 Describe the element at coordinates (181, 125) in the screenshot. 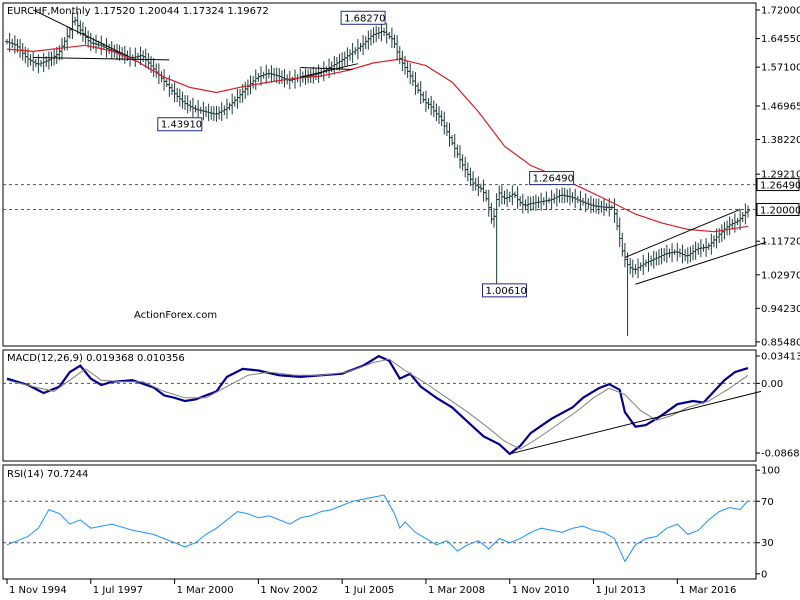

I see `annotation-text: 1.43910` at that location.